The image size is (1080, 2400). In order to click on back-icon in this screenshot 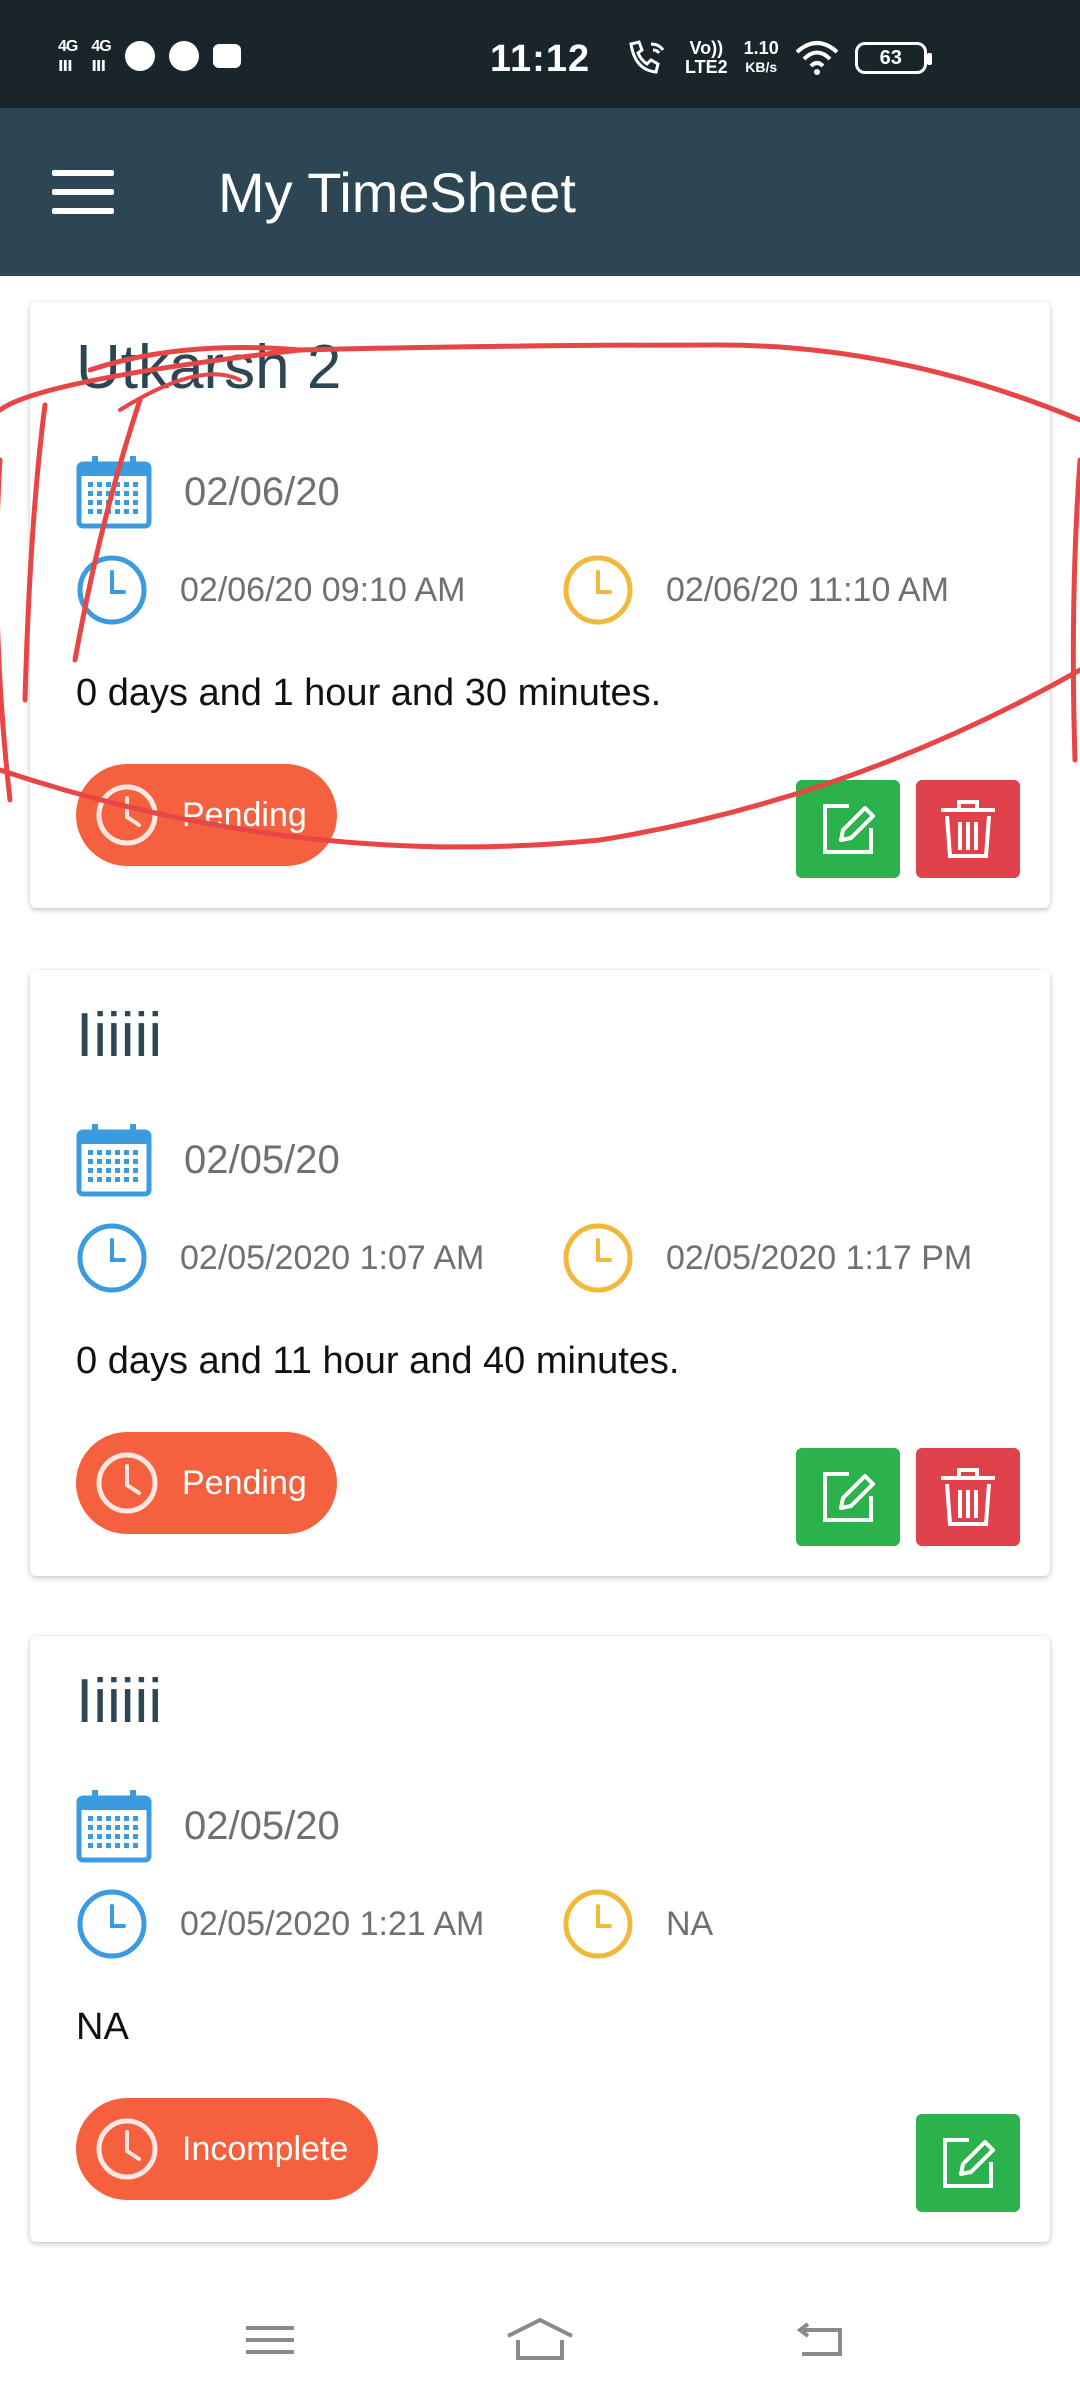, I will do `click(819, 2339)`.